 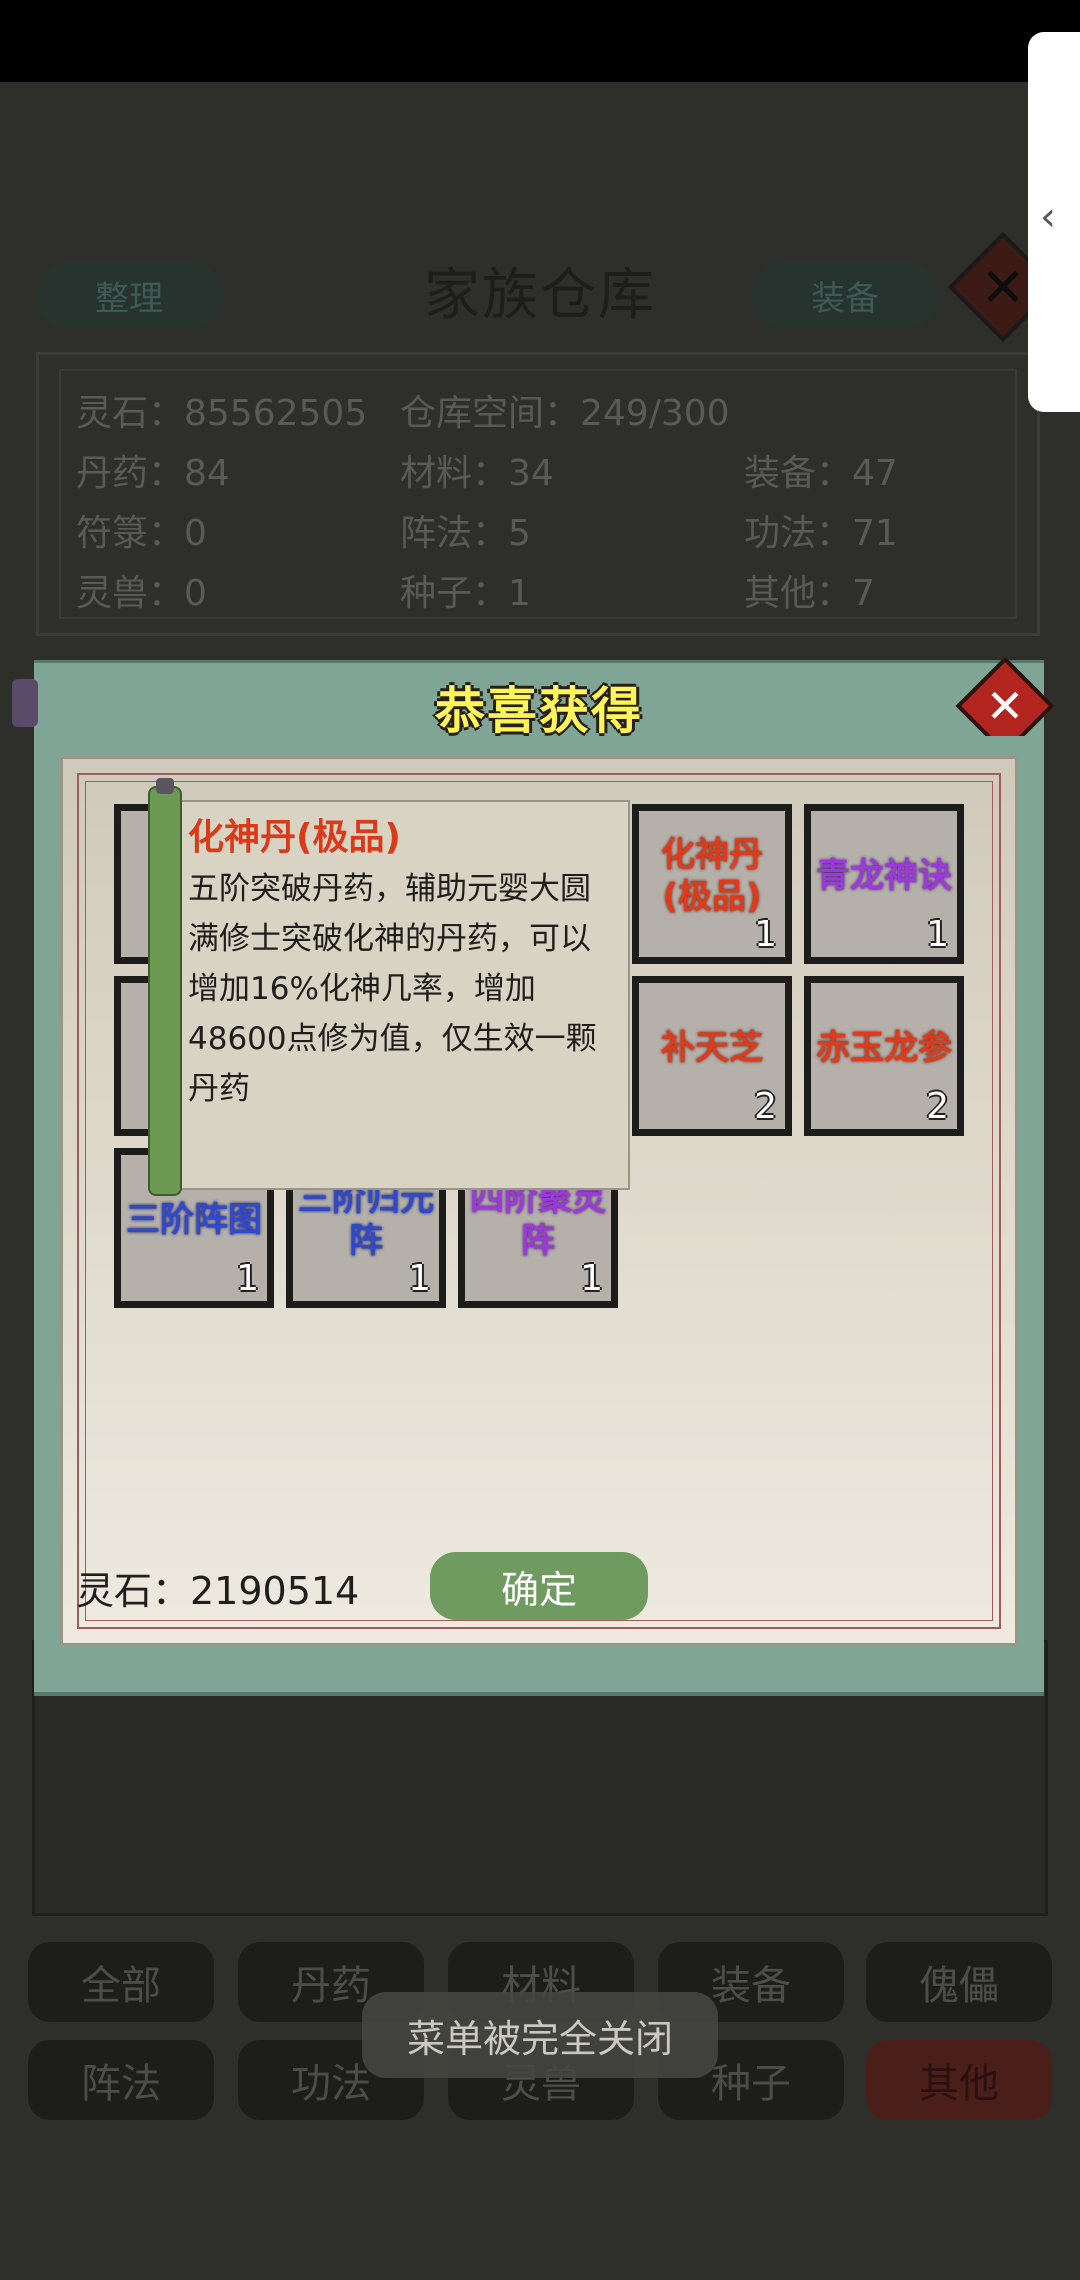 I want to click on confirm-button: 确定, so click(x=539, y=1586).